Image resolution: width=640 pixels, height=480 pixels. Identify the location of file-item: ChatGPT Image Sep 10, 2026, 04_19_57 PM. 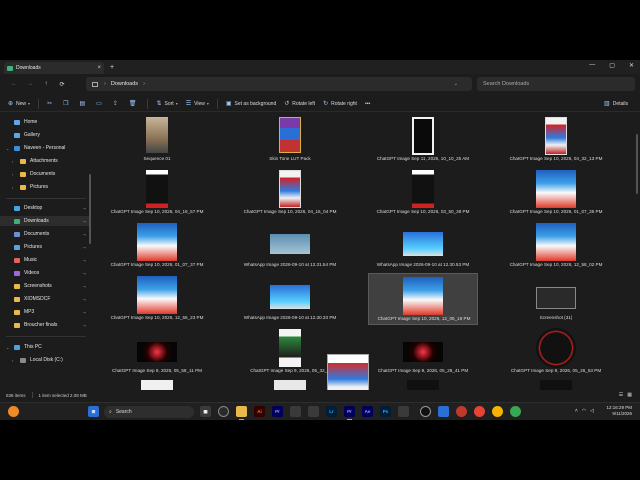
(157, 193).